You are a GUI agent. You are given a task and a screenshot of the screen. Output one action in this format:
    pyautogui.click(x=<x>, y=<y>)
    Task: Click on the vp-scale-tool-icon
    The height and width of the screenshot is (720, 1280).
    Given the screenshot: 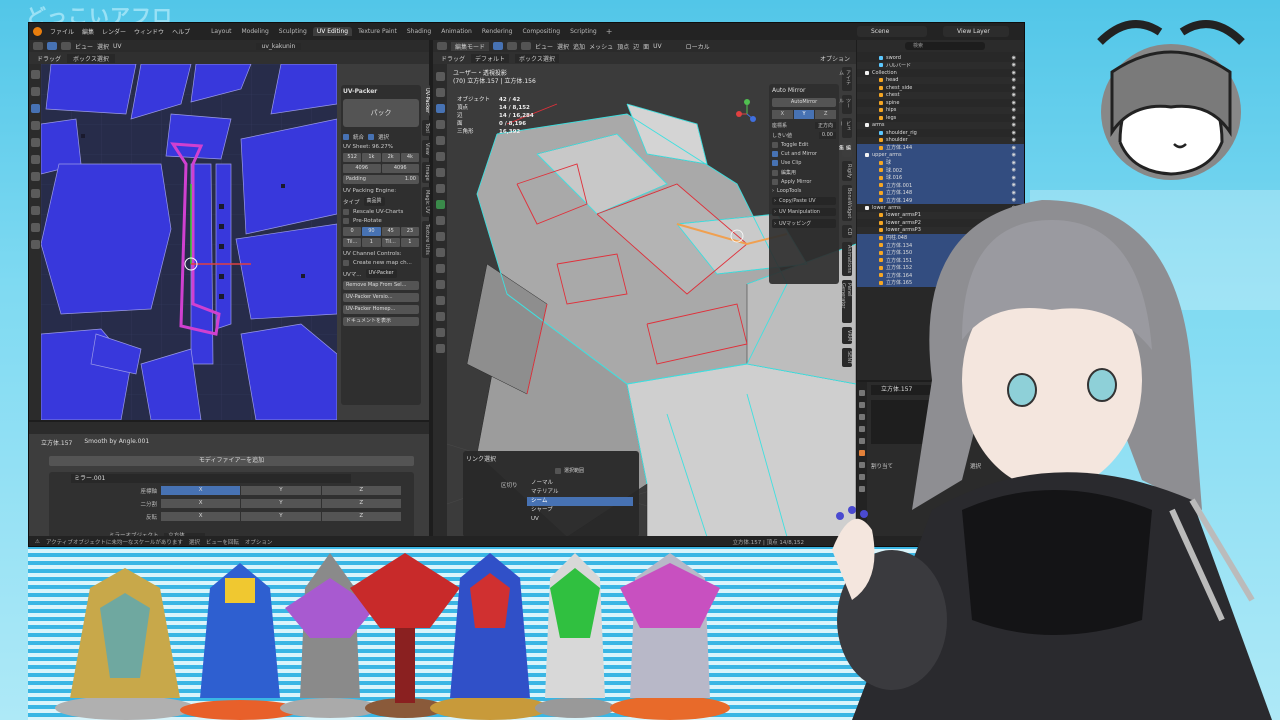 What is the action you would take?
    pyautogui.click(x=440, y=140)
    